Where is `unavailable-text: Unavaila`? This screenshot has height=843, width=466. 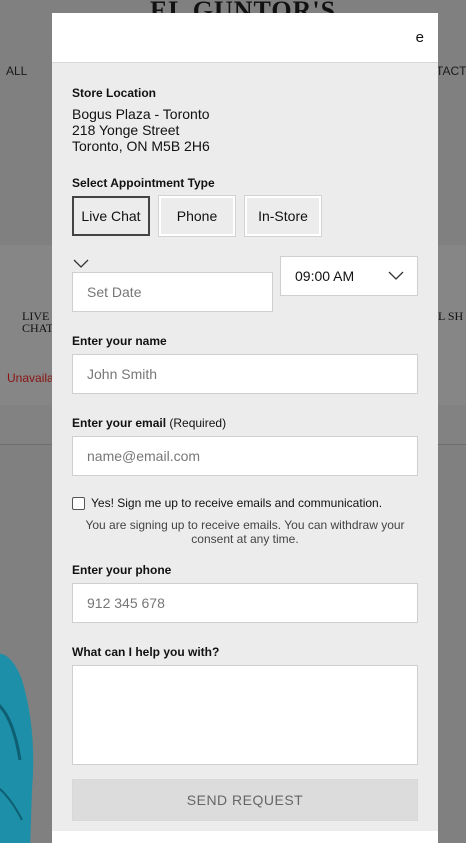
unavailable-text: Unavaila is located at coordinates (30, 378).